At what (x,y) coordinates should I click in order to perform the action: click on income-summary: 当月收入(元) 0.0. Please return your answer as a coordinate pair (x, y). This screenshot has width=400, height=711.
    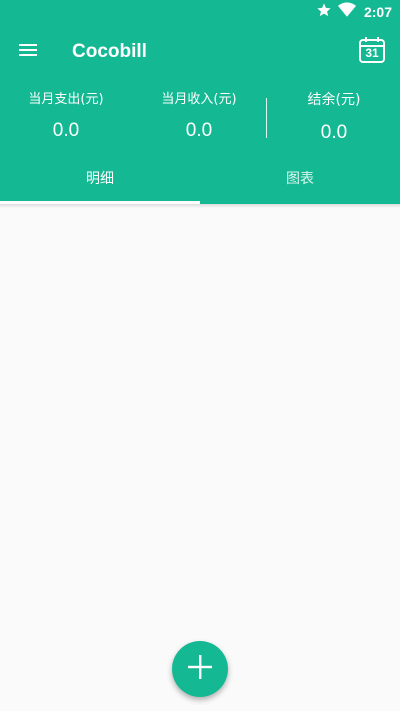
    Looking at the image, I should click on (199, 111).